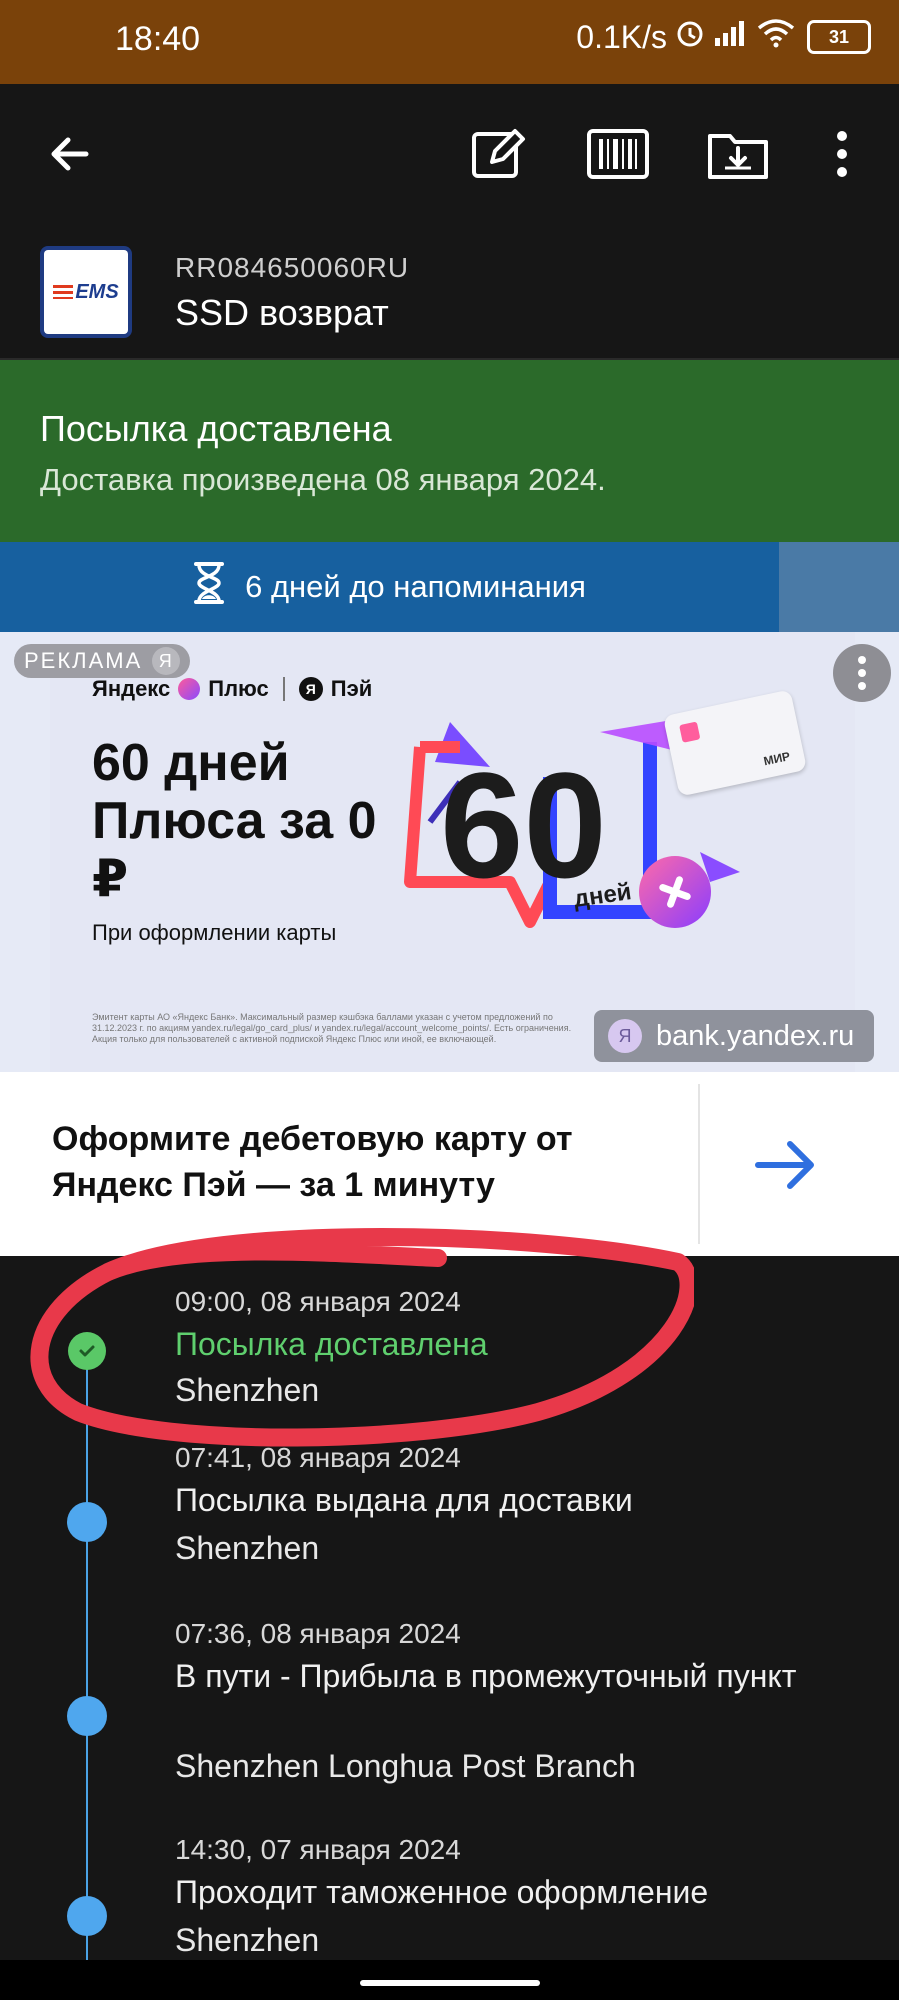 Image resolution: width=899 pixels, height=2000 pixels. I want to click on check-icon, so click(87, 1351).